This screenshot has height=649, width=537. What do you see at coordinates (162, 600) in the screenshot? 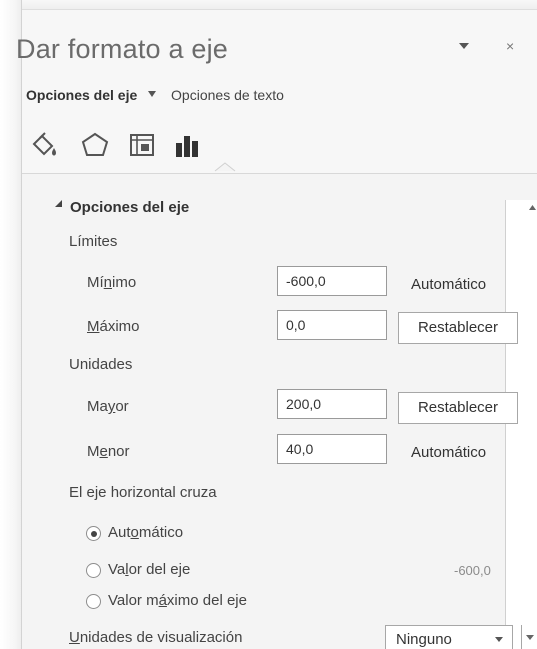
I see `maximum-axis-label-access-key: á` at bounding box center [162, 600].